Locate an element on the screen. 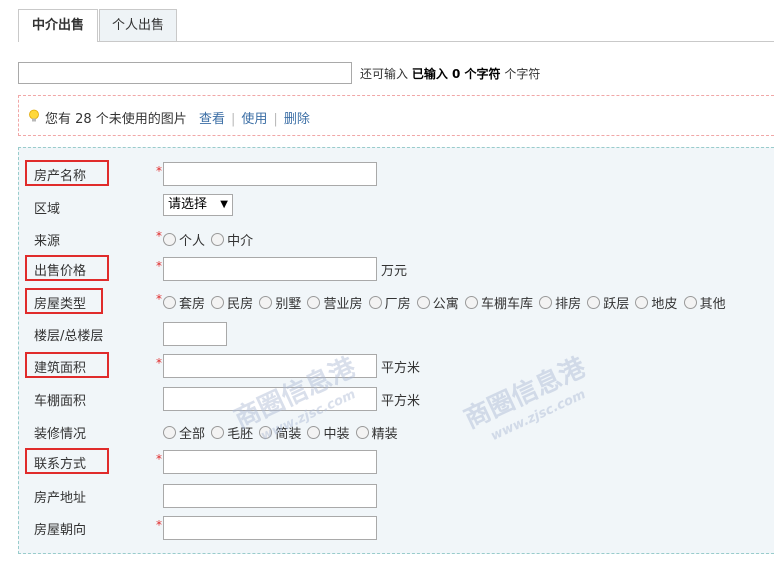 This screenshot has height=561, width=774. radio-option: 全部 is located at coordinates (184, 432).